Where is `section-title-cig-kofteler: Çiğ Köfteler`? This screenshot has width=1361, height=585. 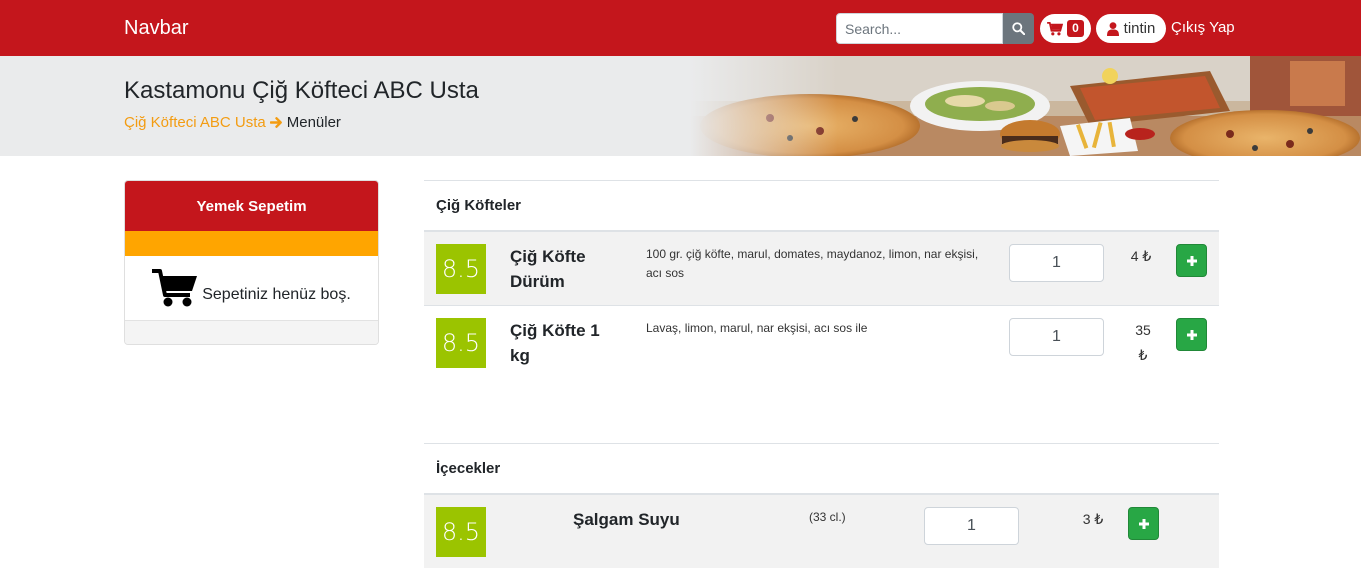 section-title-cig-kofteler: Çiğ Köfteler is located at coordinates (821, 205).